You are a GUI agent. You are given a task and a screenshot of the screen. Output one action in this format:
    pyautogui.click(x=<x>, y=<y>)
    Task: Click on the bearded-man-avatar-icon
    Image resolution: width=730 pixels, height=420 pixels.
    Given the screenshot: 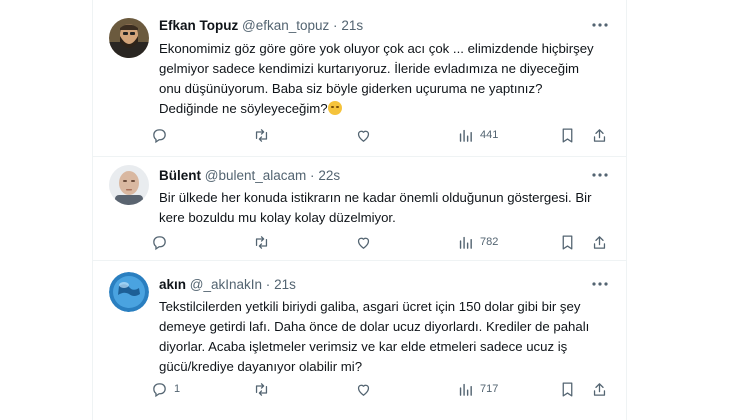 What is the action you would take?
    pyautogui.click(x=129, y=38)
    